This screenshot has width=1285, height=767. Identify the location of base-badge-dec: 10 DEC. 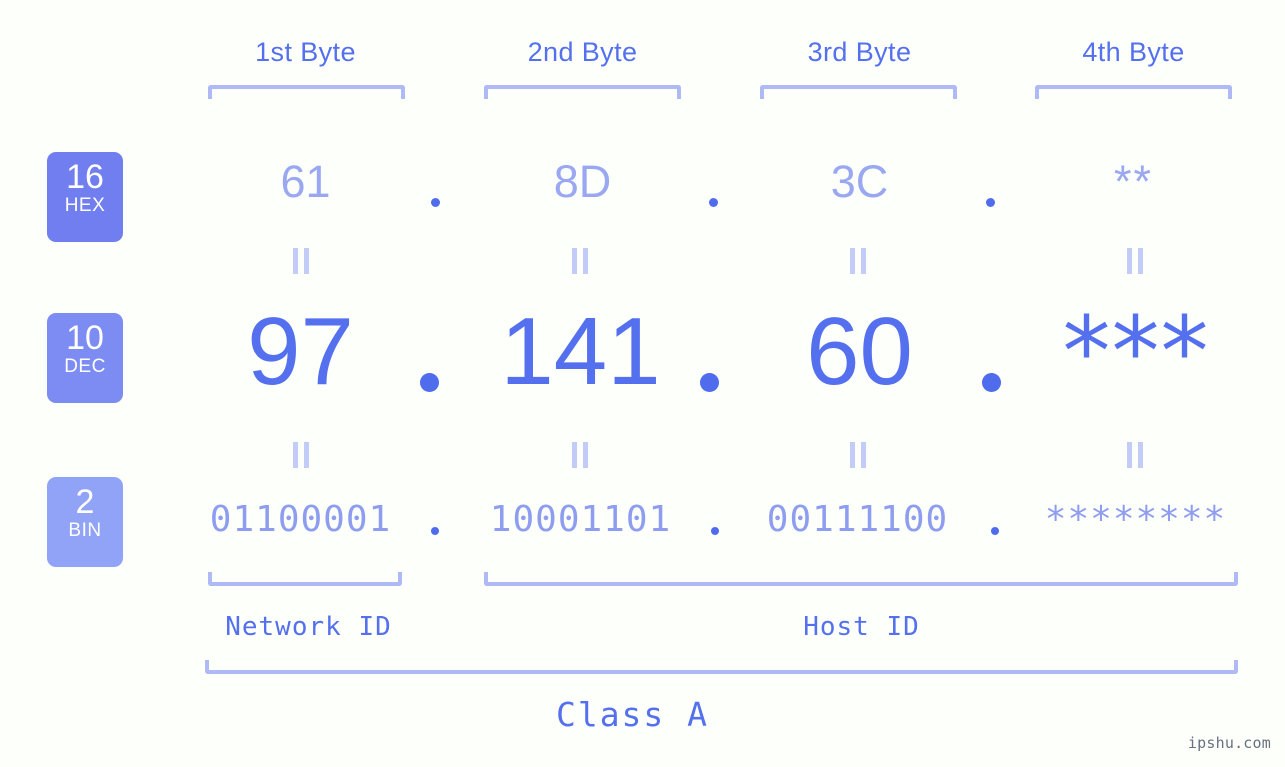
(85, 358).